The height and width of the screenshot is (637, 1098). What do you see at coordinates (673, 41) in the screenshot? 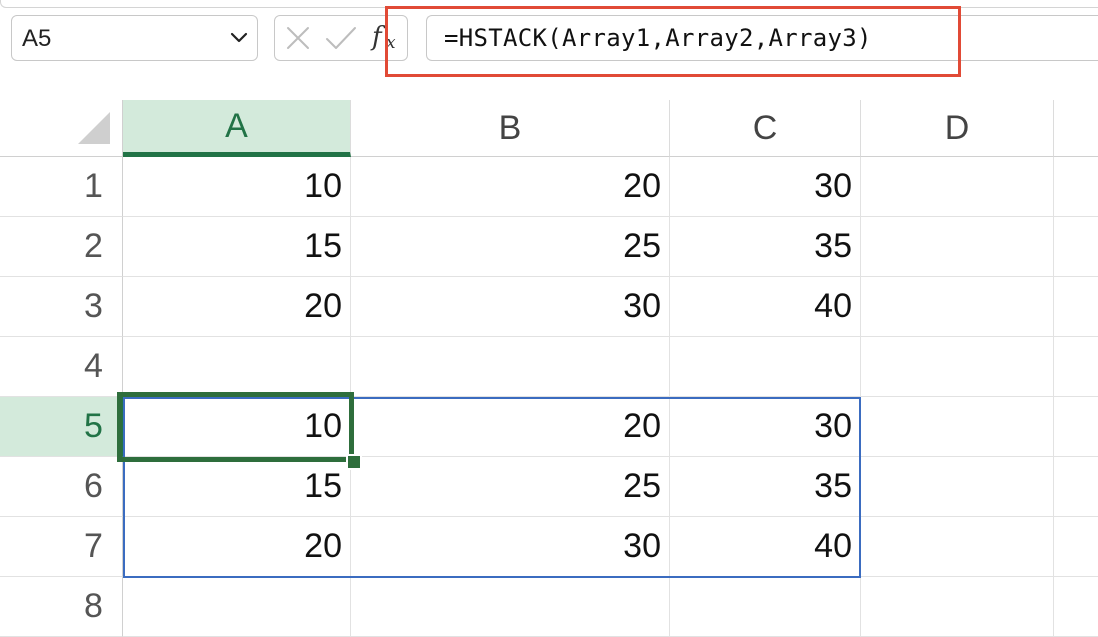
I see `annotation-highlight-box` at bounding box center [673, 41].